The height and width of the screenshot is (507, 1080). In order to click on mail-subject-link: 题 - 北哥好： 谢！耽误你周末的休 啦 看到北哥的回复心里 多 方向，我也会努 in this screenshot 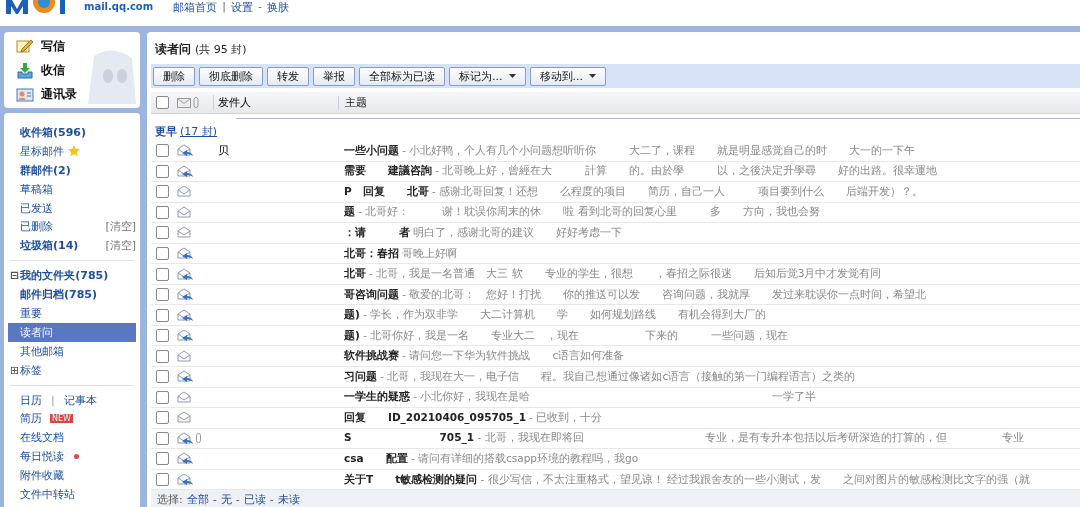, I will do `click(582, 212)`.